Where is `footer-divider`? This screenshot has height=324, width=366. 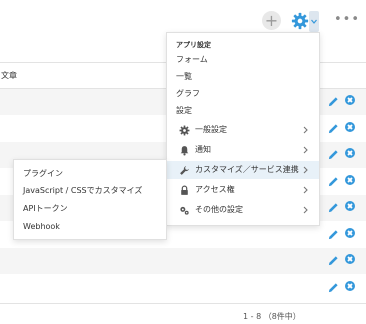
footer-divider is located at coordinates (183, 303).